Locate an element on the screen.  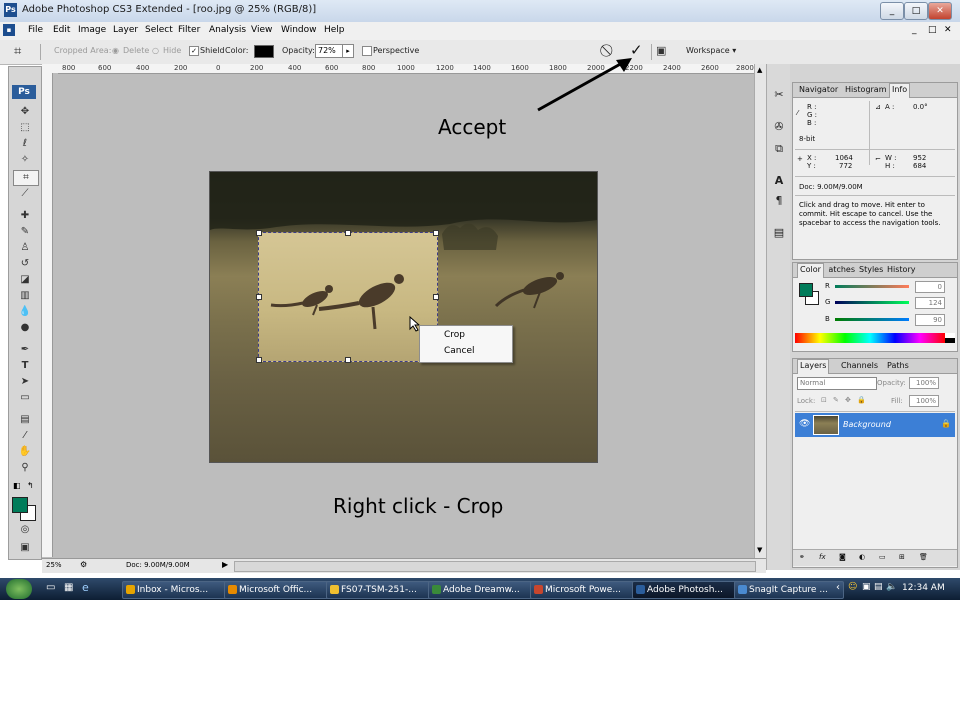
tray-device-icon: ▤ is located at coordinates (878, 587).